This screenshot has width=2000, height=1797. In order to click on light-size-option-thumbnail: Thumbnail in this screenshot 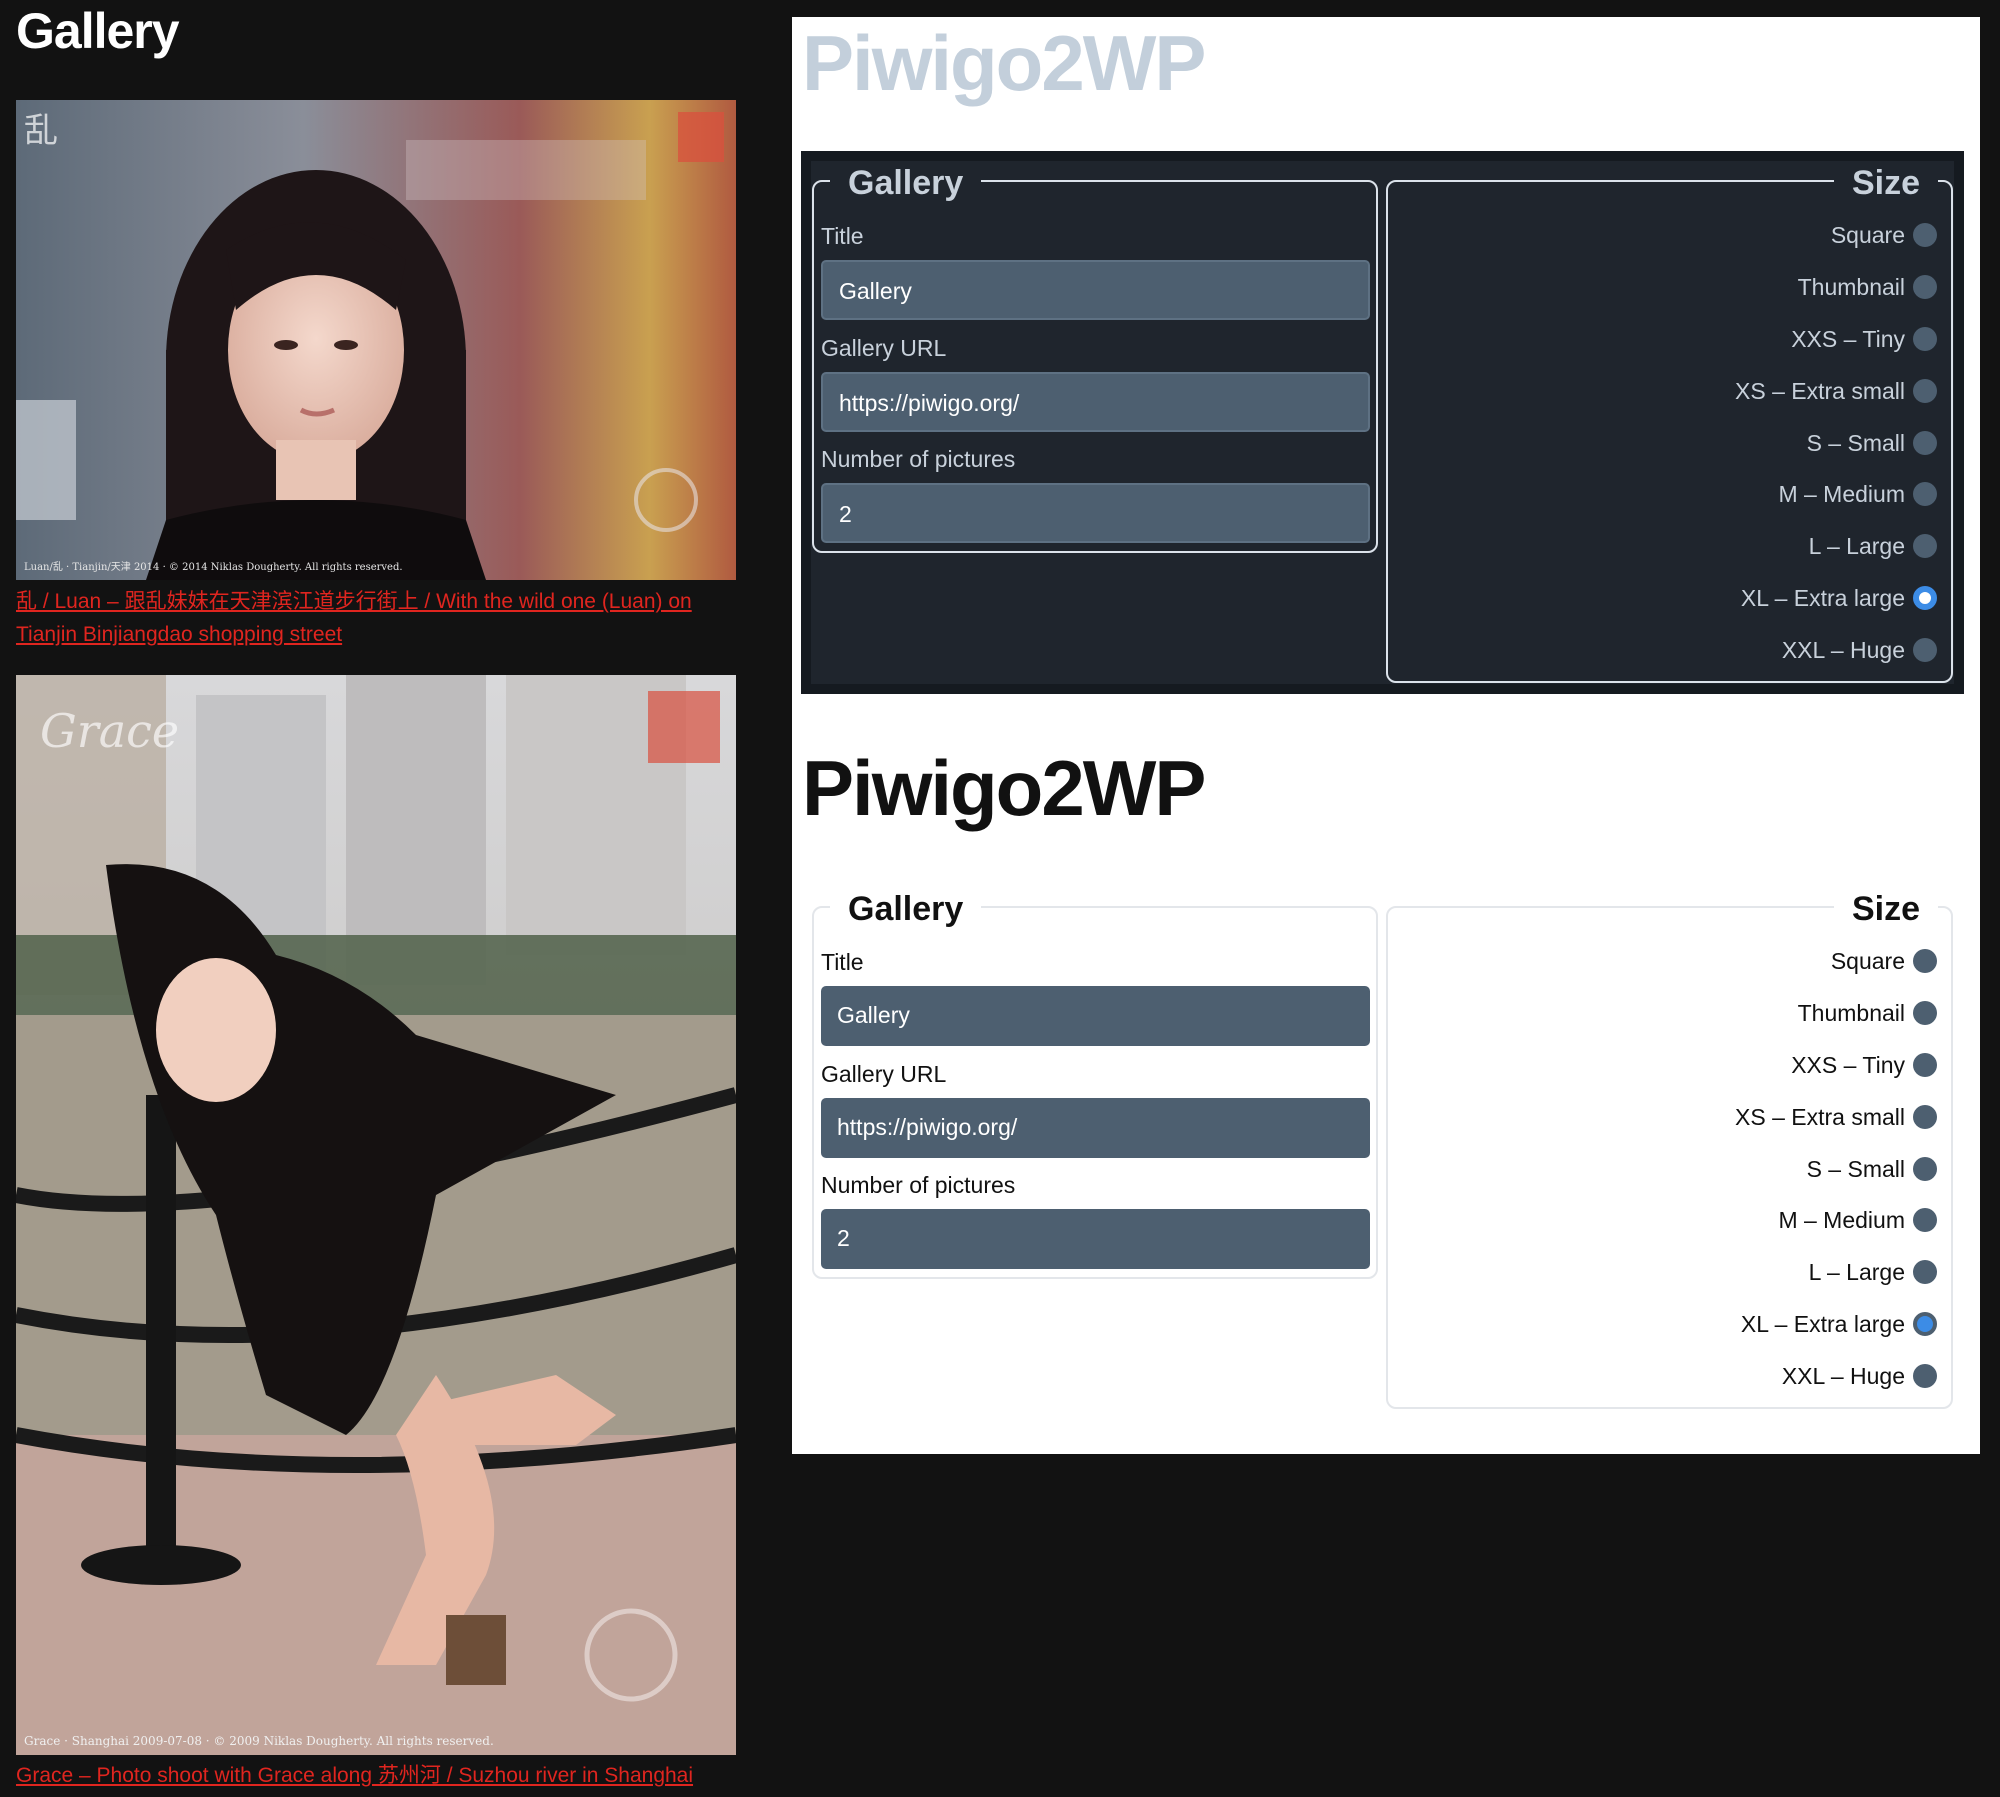, I will do `click(1867, 1013)`.